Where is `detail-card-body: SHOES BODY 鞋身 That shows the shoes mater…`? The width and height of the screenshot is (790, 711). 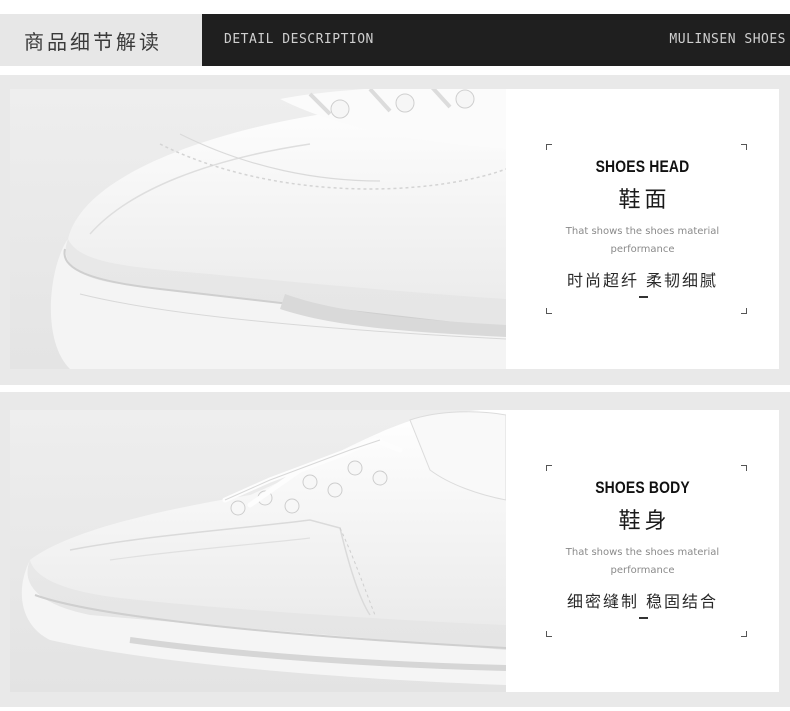 detail-card-body: SHOES BODY 鞋身 That shows the shoes mater… is located at coordinates (642, 551).